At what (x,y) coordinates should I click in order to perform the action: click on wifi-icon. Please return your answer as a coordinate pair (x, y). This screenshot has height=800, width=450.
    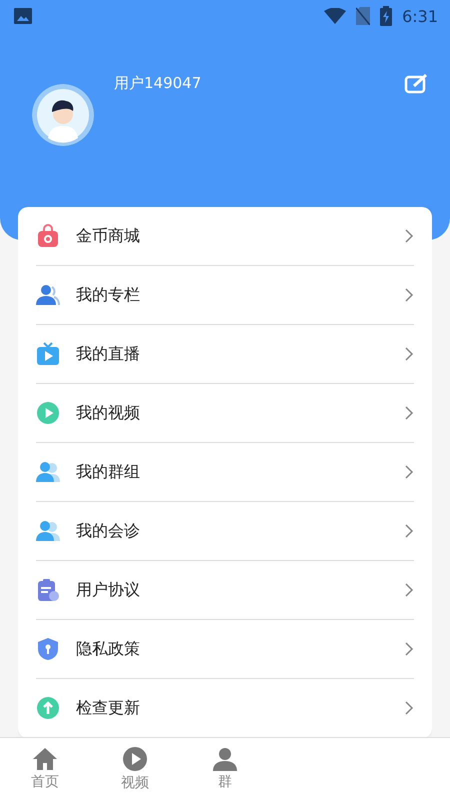
    Looking at the image, I should click on (335, 16).